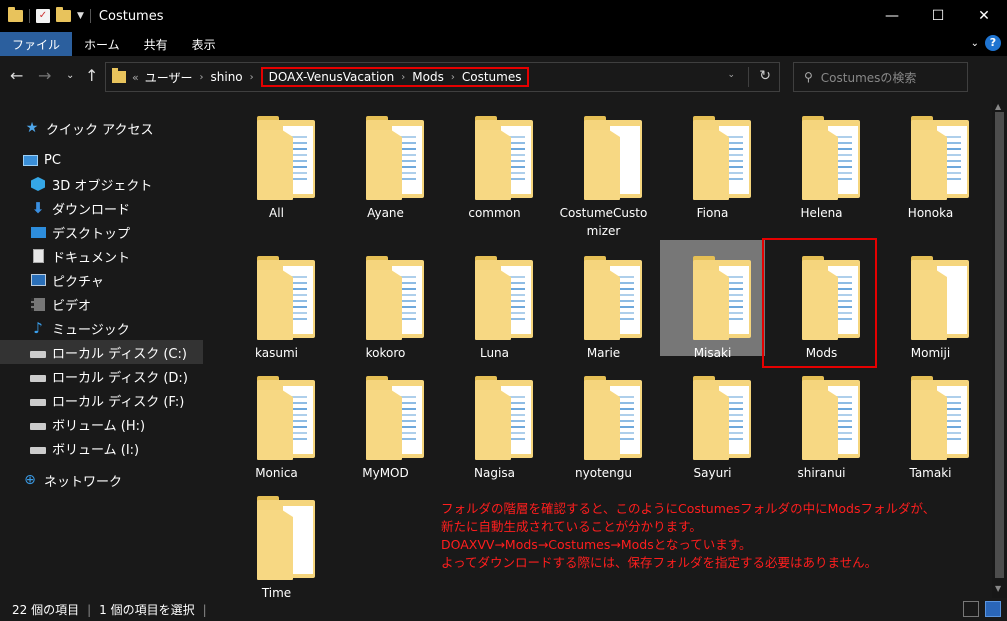 The image size is (1007, 621). What do you see at coordinates (428, 77) in the screenshot?
I see `breadcrumb-item: Mods` at bounding box center [428, 77].